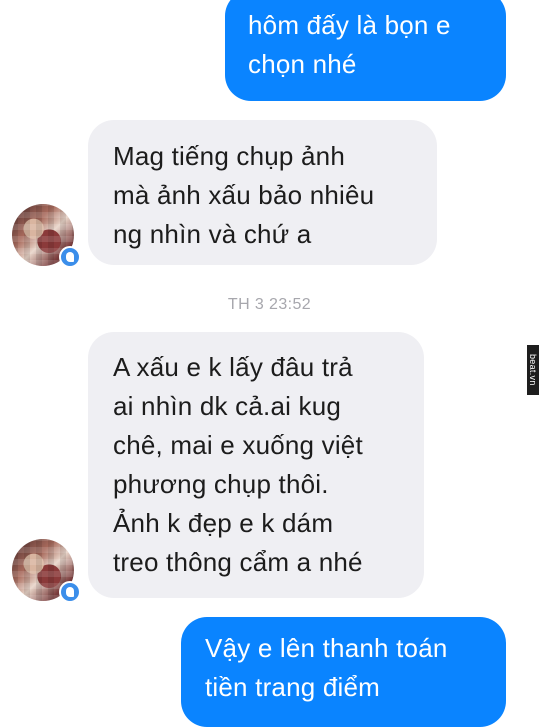 This screenshot has height=727, width=539. Describe the element at coordinates (365, 50) in the screenshot. I see `outgoing-message-bubble: hôm đấy là bọn e chọn nhé` at that location.